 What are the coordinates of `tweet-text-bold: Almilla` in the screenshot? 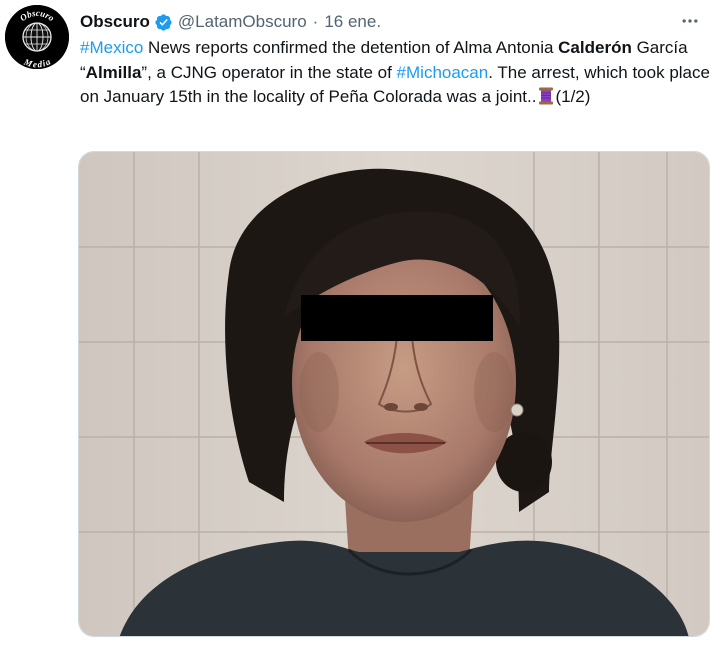 It's located at (113, 72).